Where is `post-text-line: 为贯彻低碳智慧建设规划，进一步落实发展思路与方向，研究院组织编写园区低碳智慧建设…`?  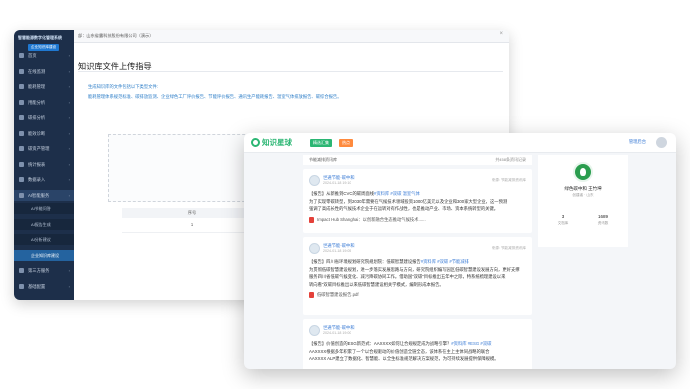 post-text-line: 为贯彻低碳智慧建设规划，进一步落实发展思路与方向，研究院组织编写园区低碳智慧建设… is located at coordinates (417, 270).